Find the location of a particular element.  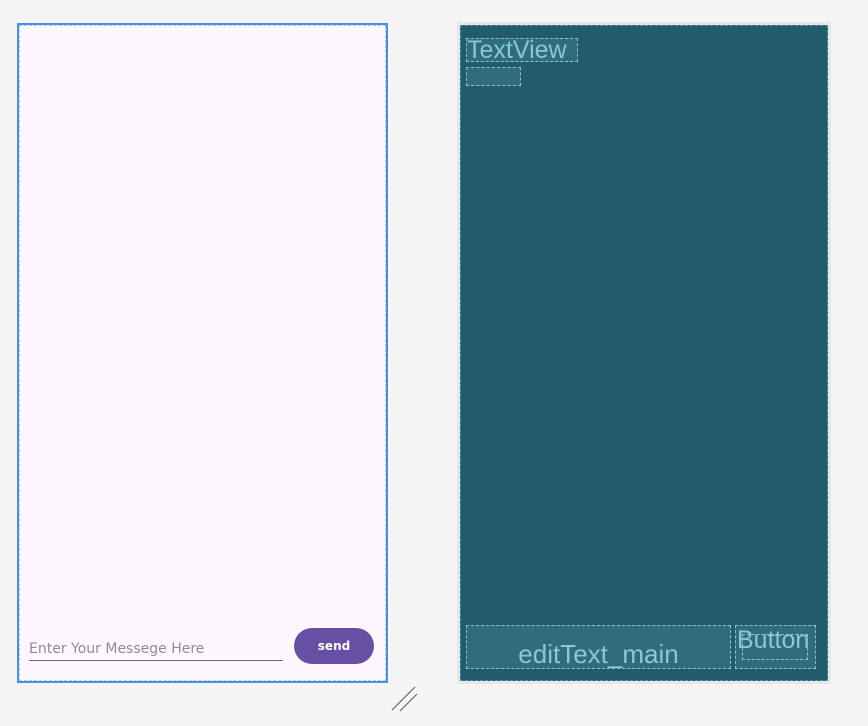

resize-handle-icon is located at coordinates (405, 699).